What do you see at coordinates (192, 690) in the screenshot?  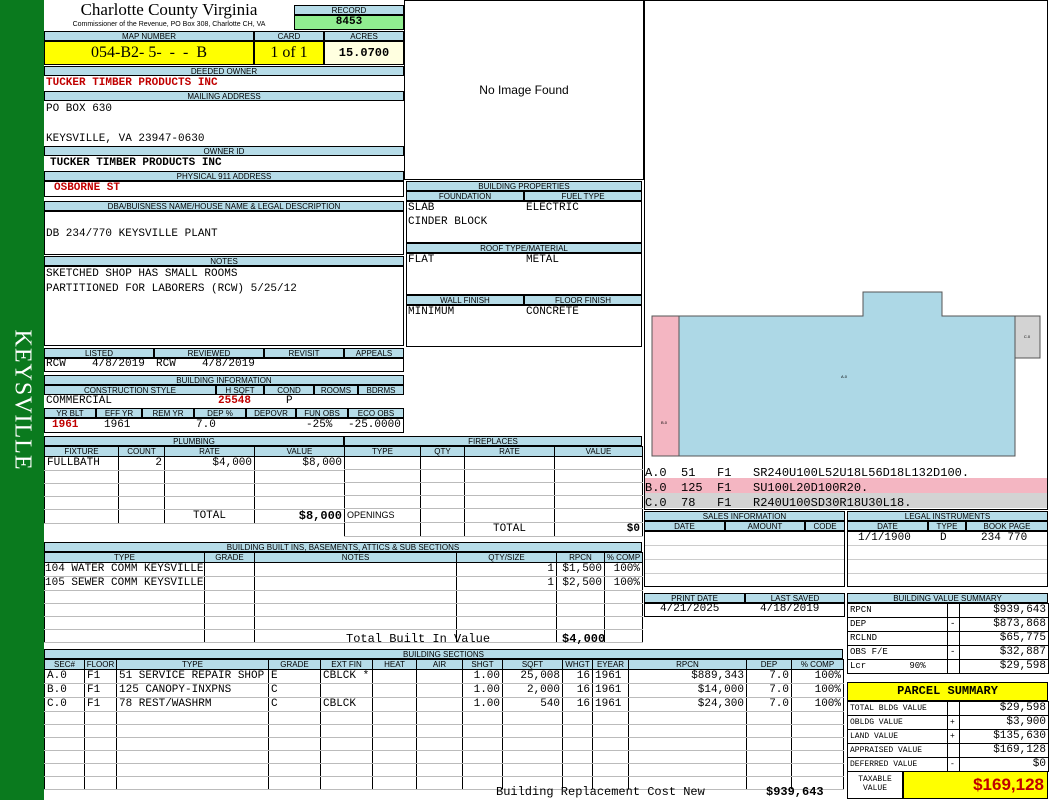 I see `cell: 125 CANOPY-INXPNS` at bounding box center [192, 690].